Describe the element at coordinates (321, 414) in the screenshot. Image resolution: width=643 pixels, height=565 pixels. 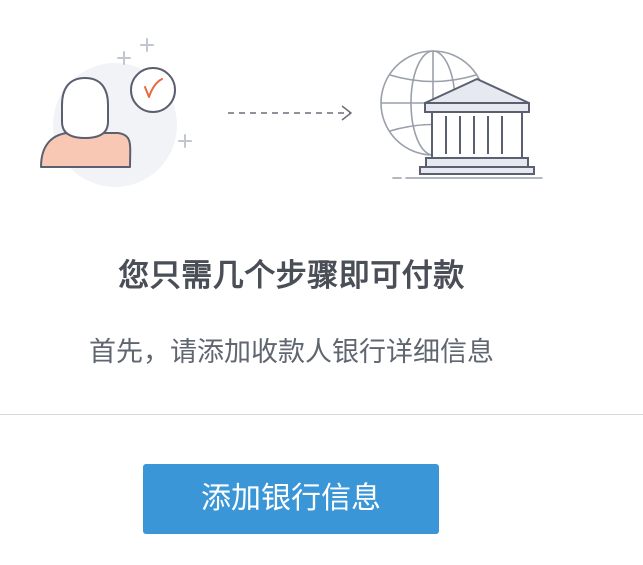
I see `divider` at that location.